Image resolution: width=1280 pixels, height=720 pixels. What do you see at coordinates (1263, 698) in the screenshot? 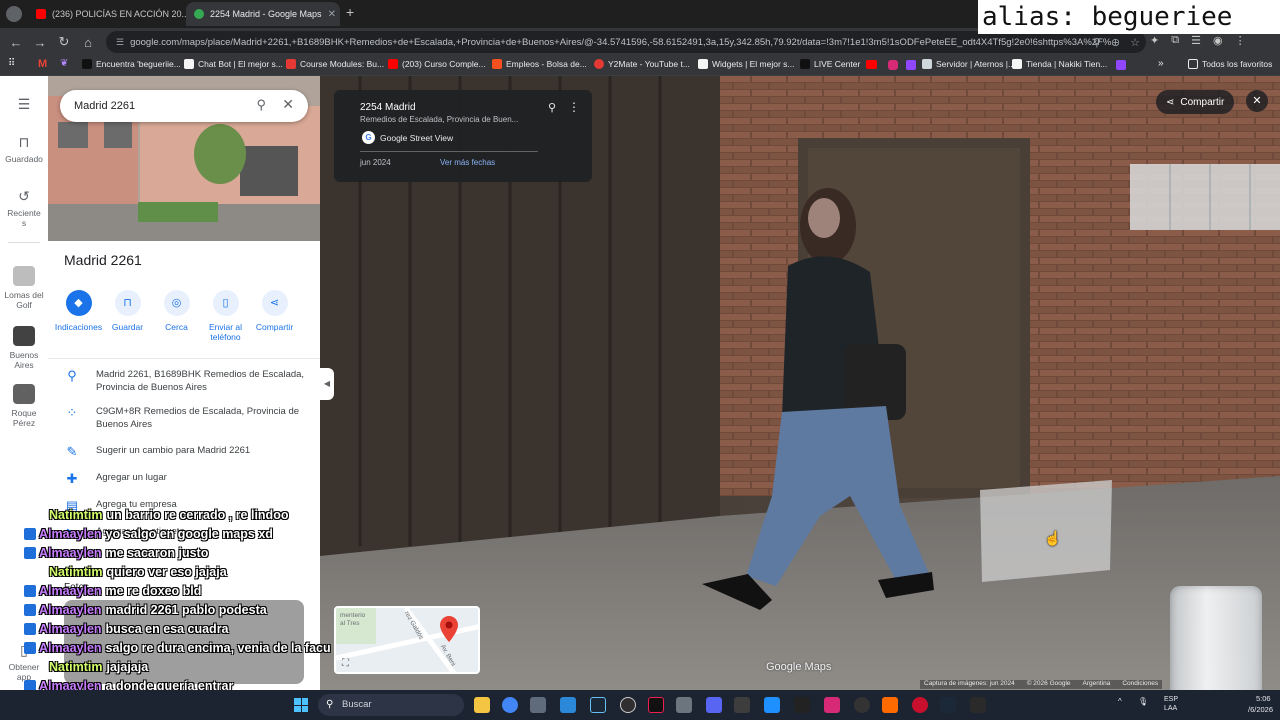
I see `clock-time: 5:06` at bounding box center [1263, 698].